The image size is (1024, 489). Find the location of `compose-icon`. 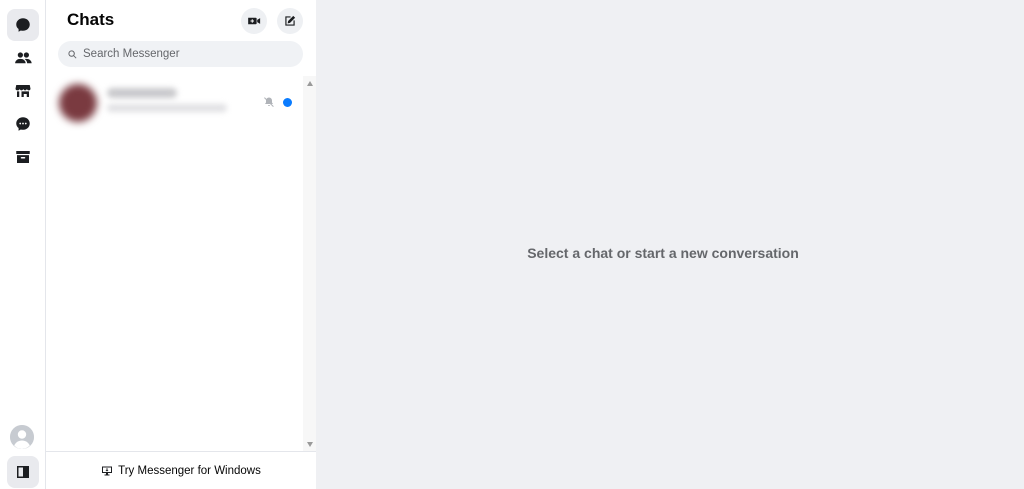

compose-icon is located at coordinates (290, 20).